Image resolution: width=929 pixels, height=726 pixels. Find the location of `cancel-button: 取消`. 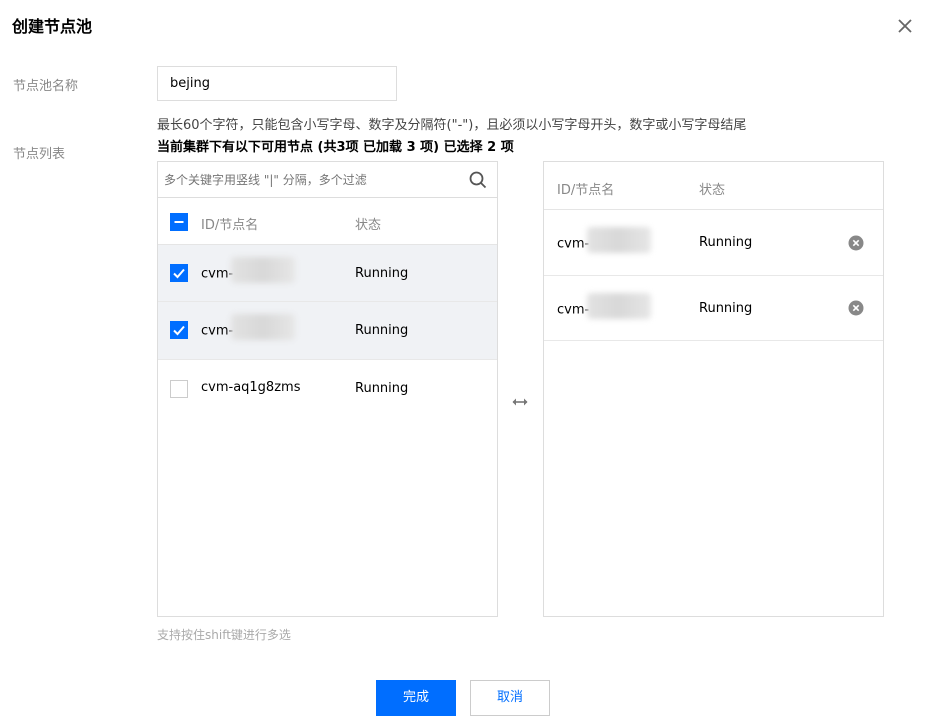

cancel-button: 取消 is located at coordinates (510, 698).